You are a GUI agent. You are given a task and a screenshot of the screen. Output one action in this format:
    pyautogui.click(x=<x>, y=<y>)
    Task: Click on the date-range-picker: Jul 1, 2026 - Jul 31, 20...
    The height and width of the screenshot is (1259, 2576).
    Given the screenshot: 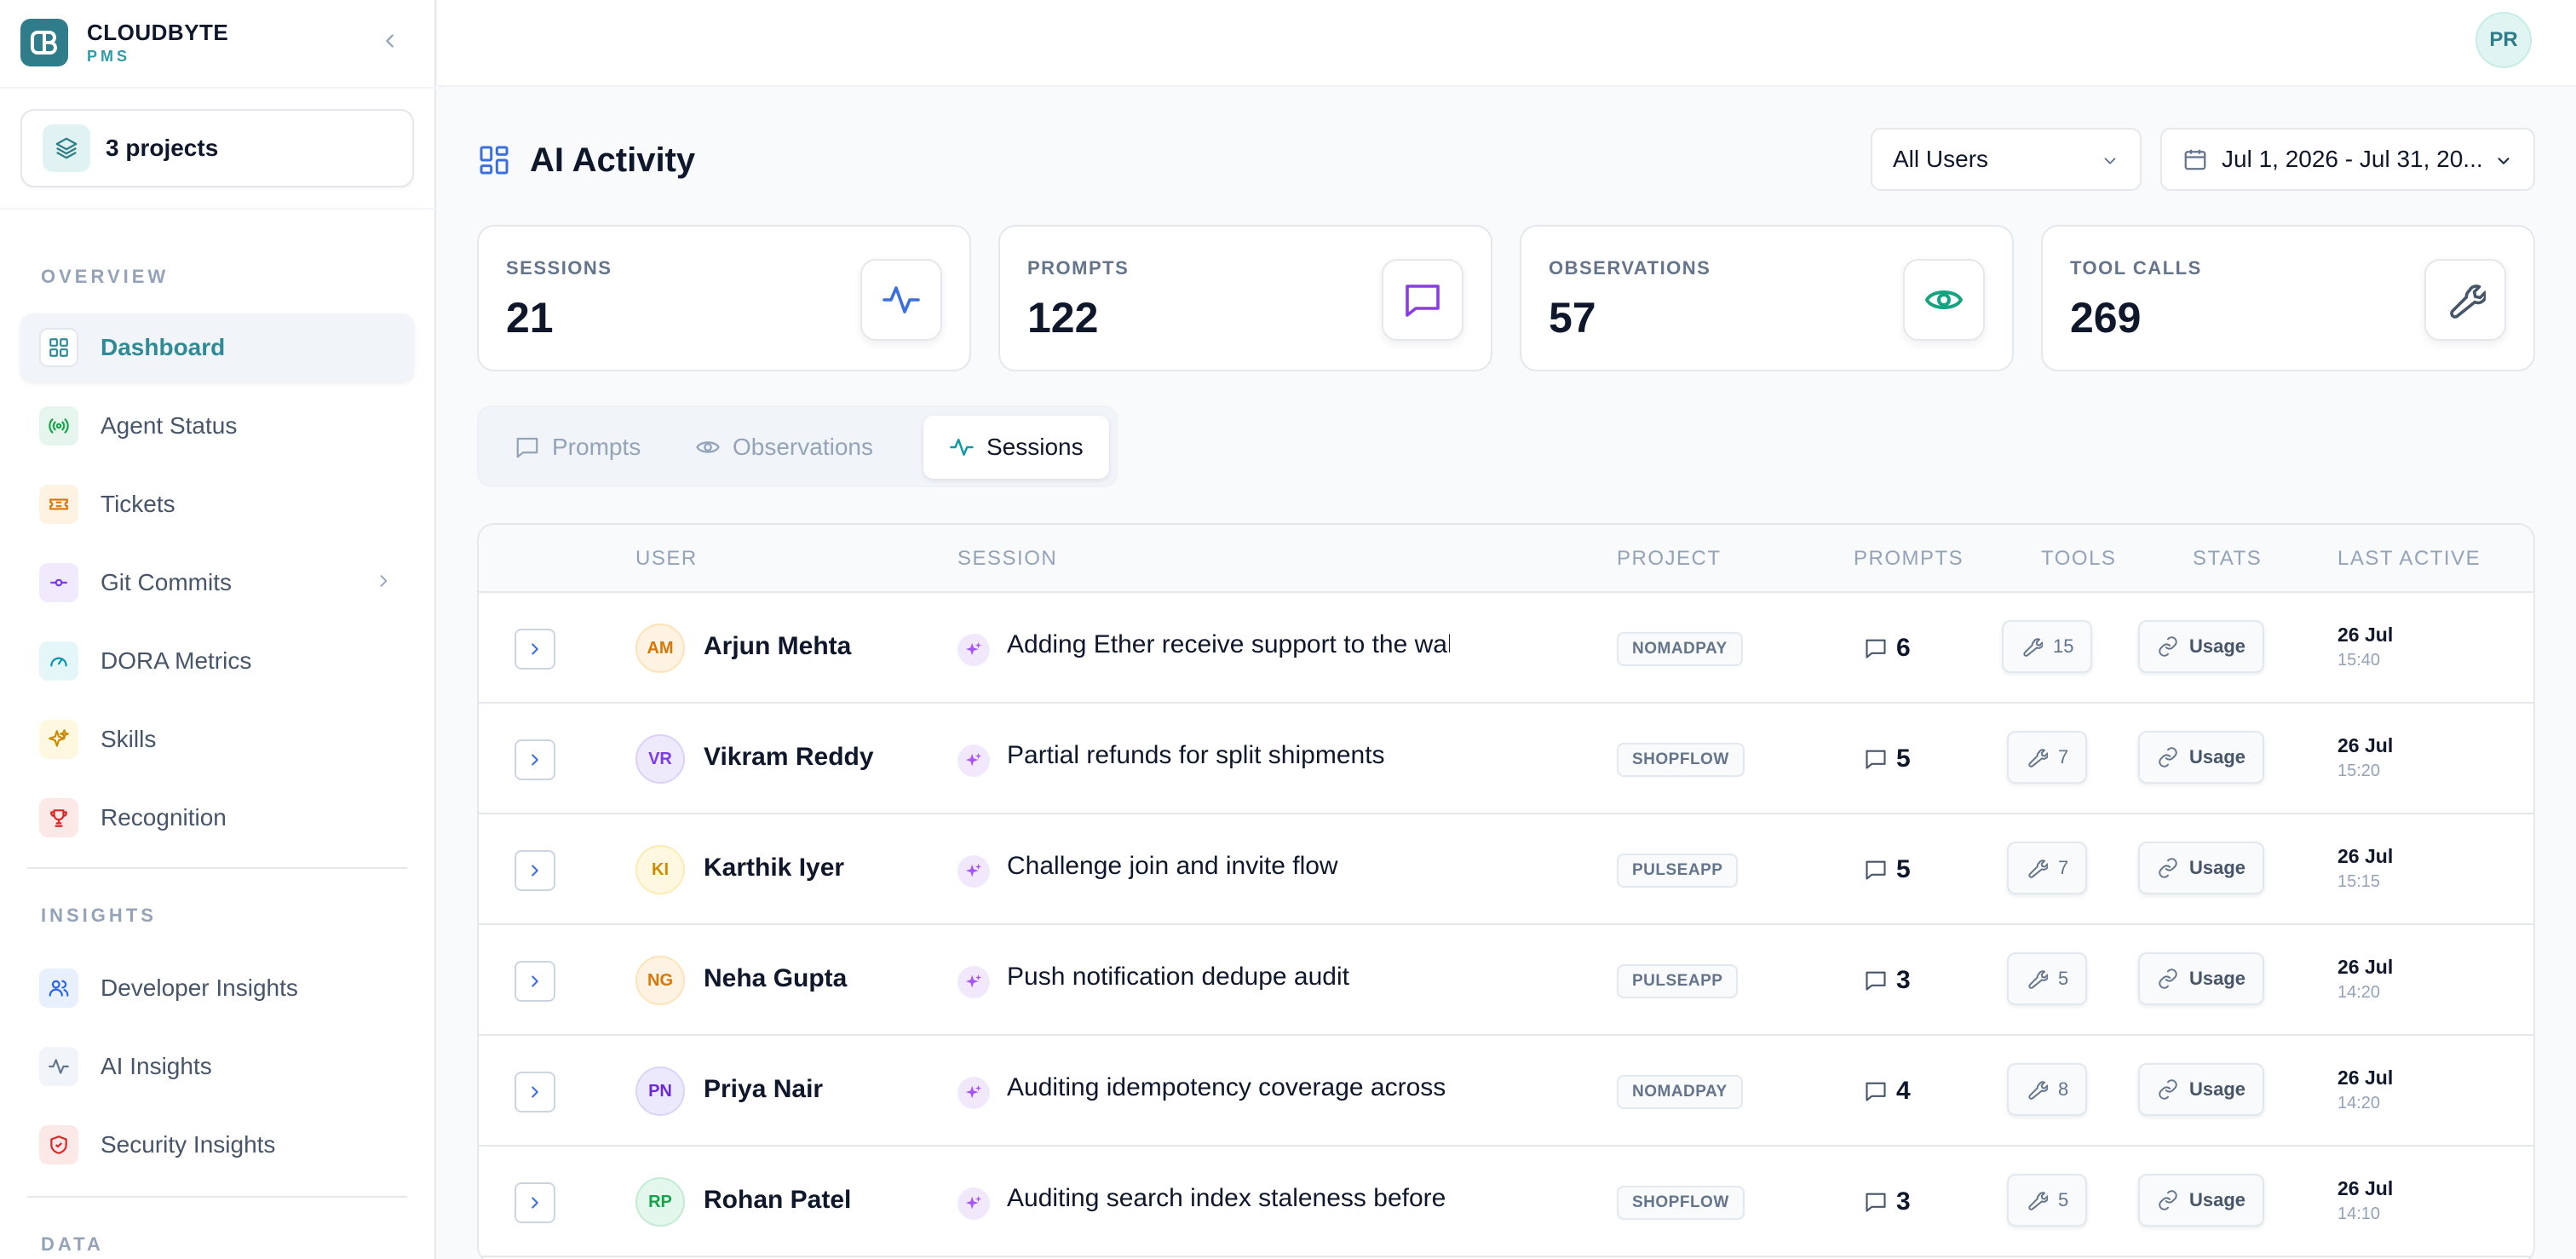 What is the action you would take?
    pyautogui.click(x=2347, y=159)
    